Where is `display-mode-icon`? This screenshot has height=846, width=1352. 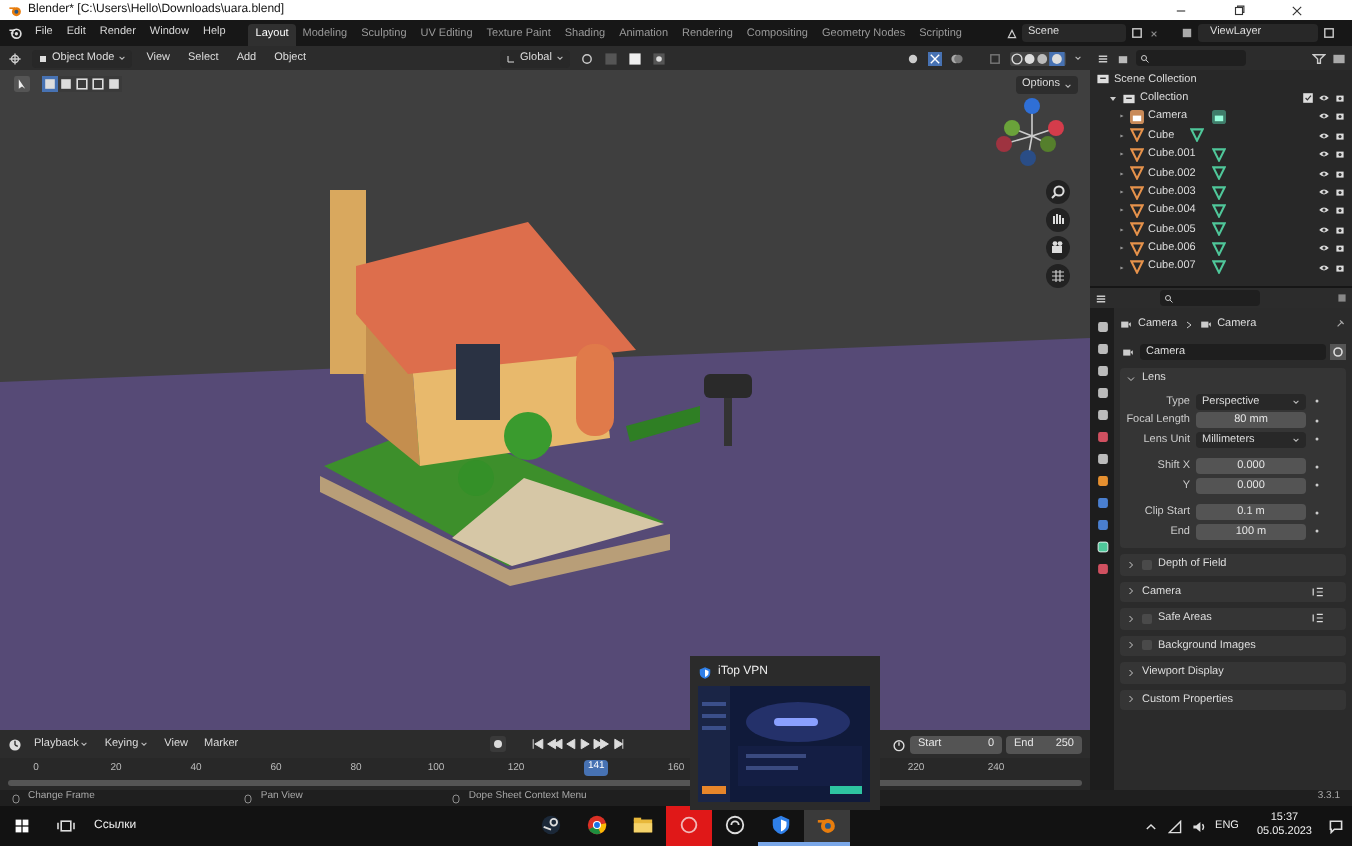
display-mode-icon is located at coordinates (1103, 58).